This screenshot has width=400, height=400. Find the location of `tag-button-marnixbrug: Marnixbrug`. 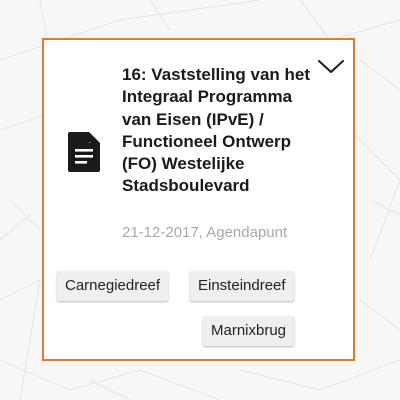

tag-button-marnixbrug: Marnixbrug is located at coordinates (249, 331).